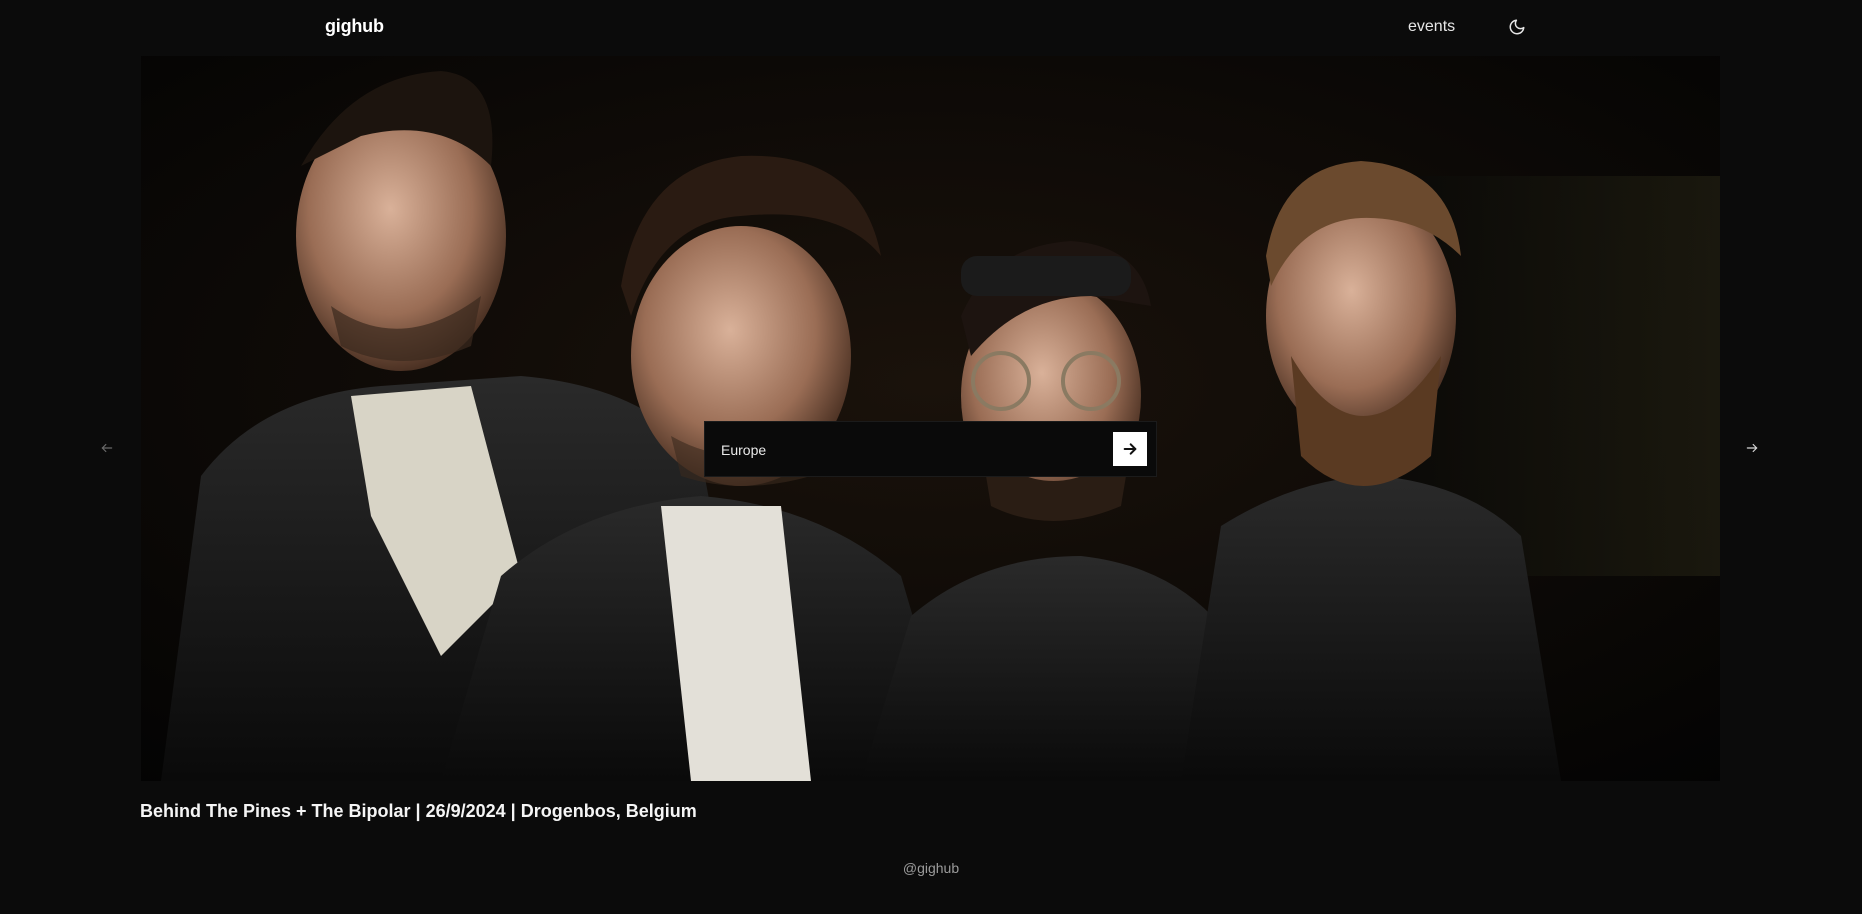 This screenshot has height=914, width=1862. I want to click on arrow-left-icon, so click(107, 448).